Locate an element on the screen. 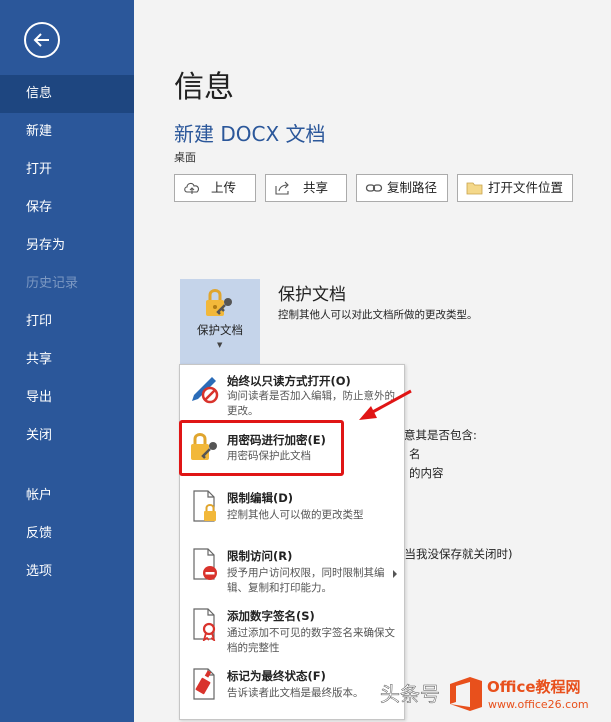 The image size is (611, 722). sidebar-item-feedback: 反馈 is located at coordinates (67, 534).